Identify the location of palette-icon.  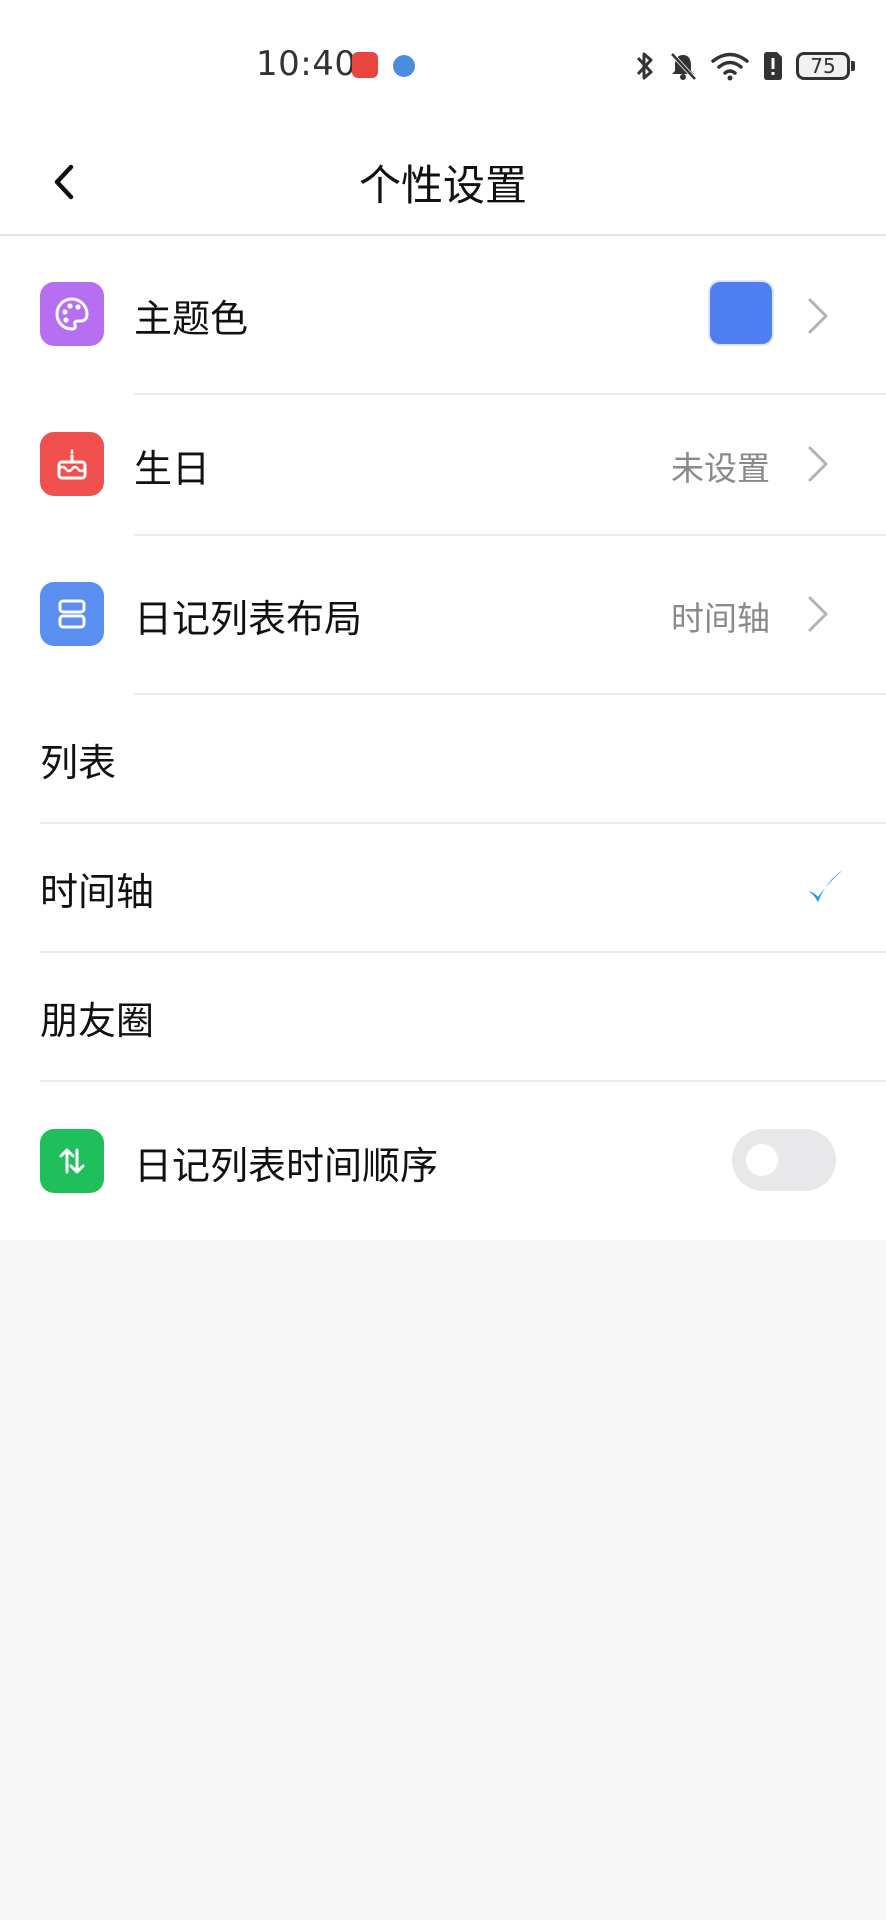
(72, 314).